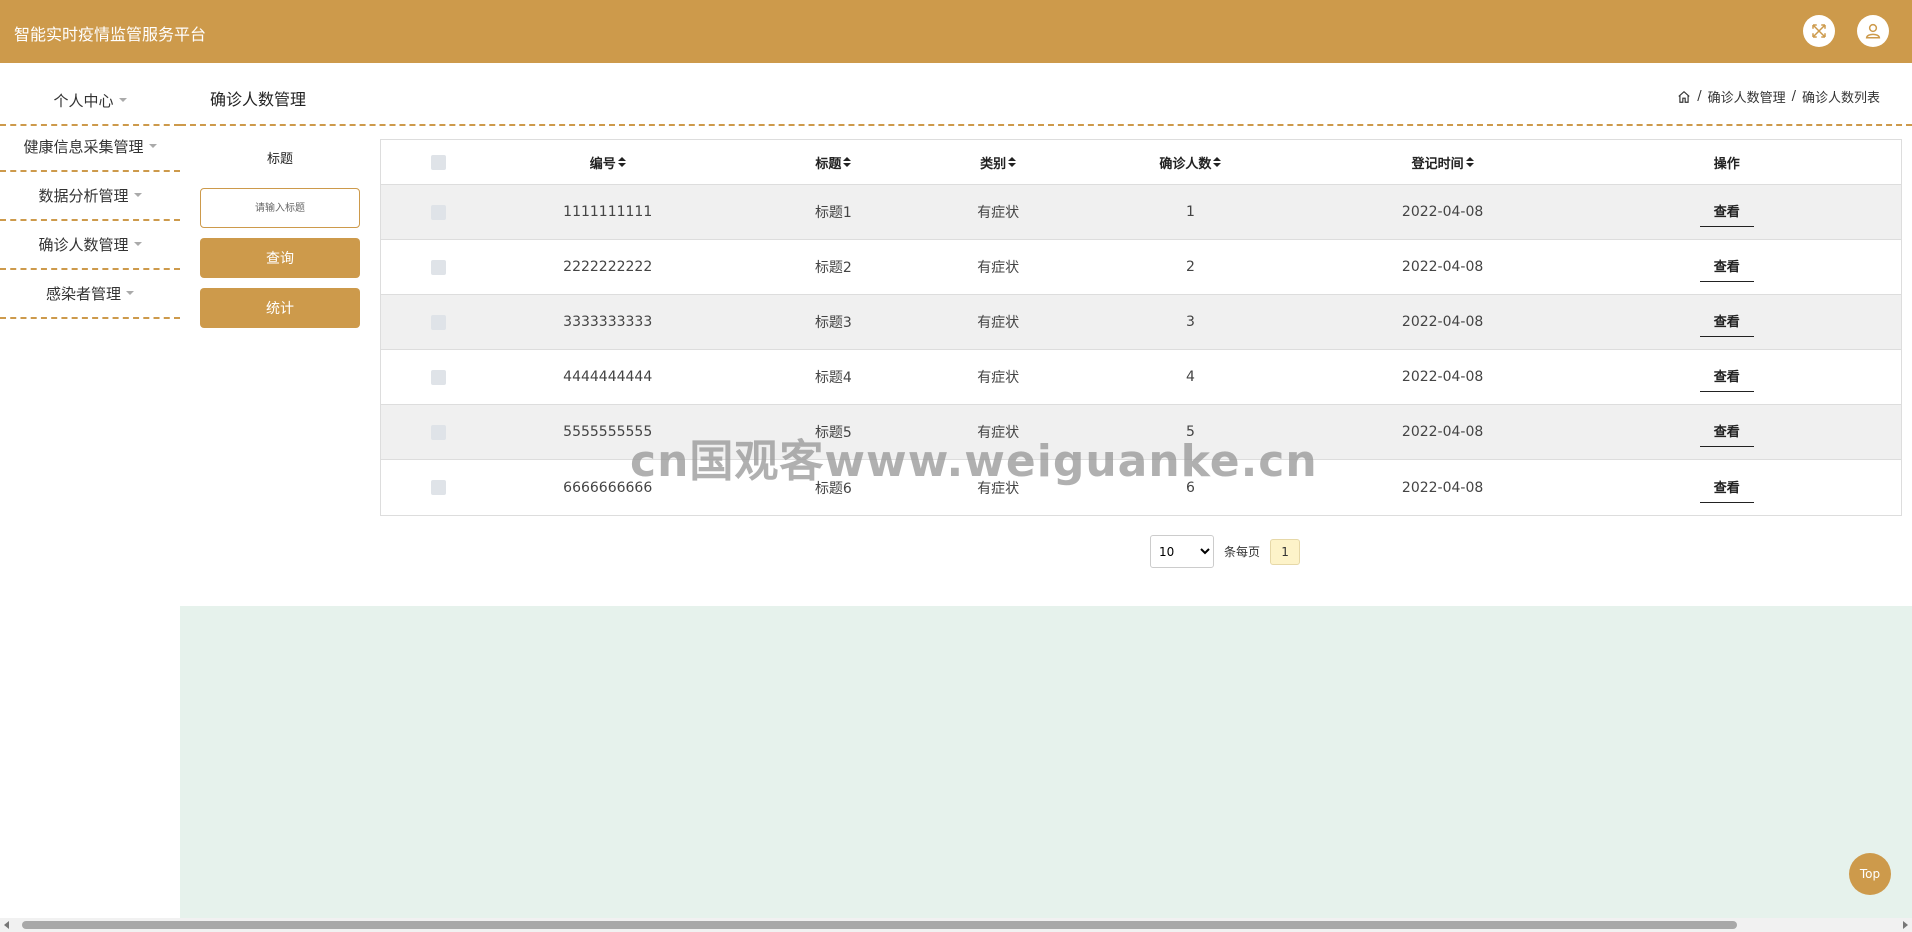 Image resolution: width=1912 pixels, height=932 pixels. I want to click on cell-count: 4, so click(1190, 377).